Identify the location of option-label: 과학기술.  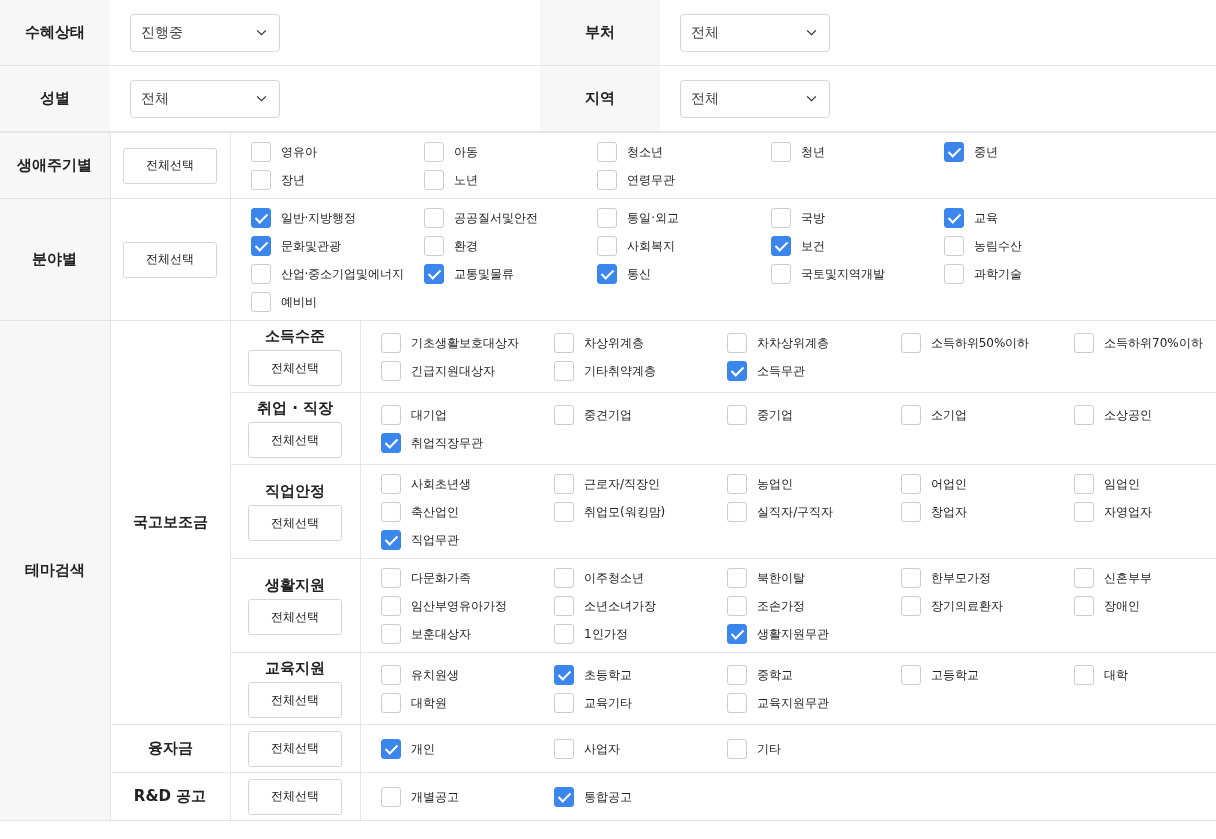
(998, 274).